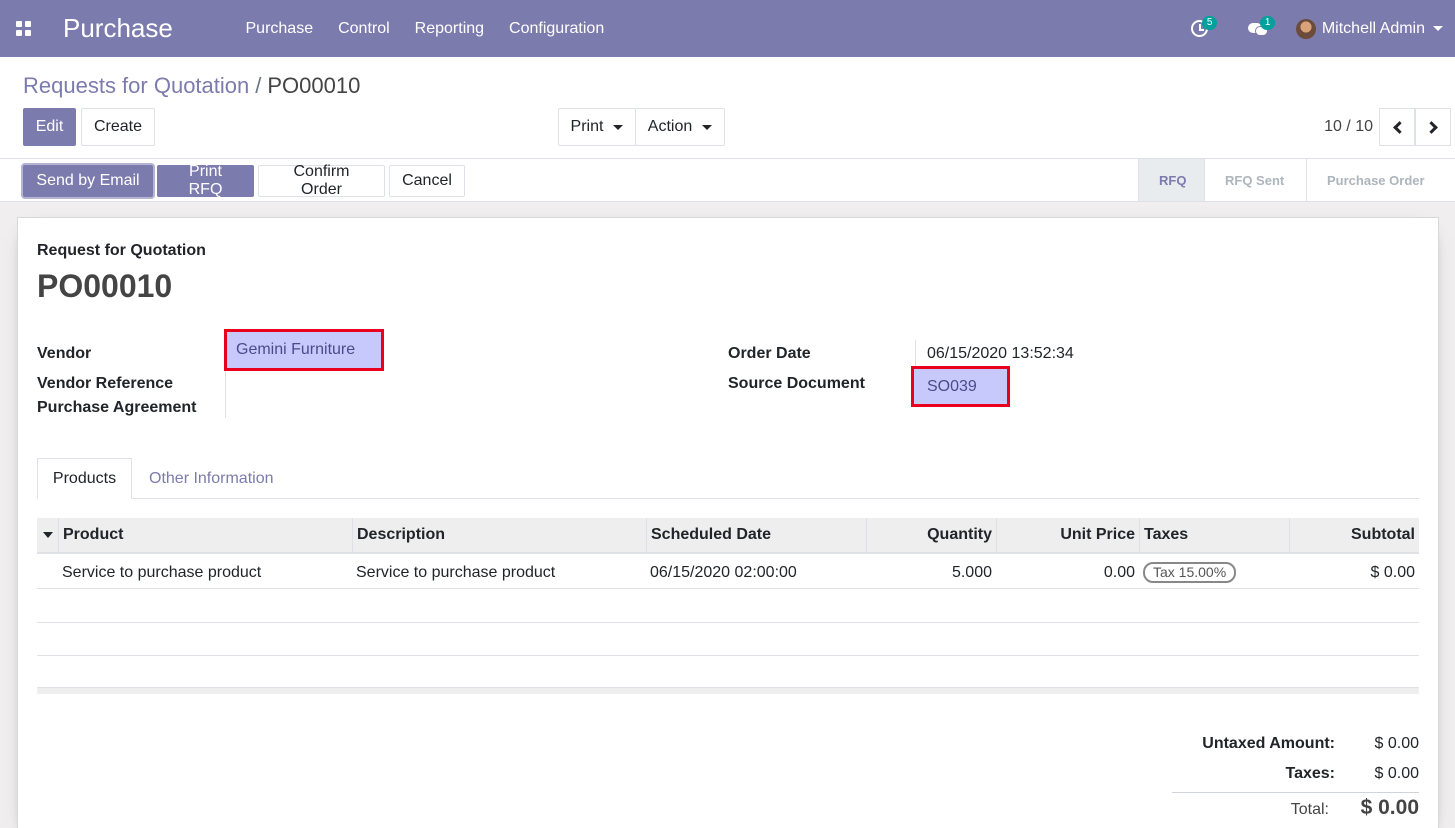  I want to click on edit-button: Edit, so click(49, 127).